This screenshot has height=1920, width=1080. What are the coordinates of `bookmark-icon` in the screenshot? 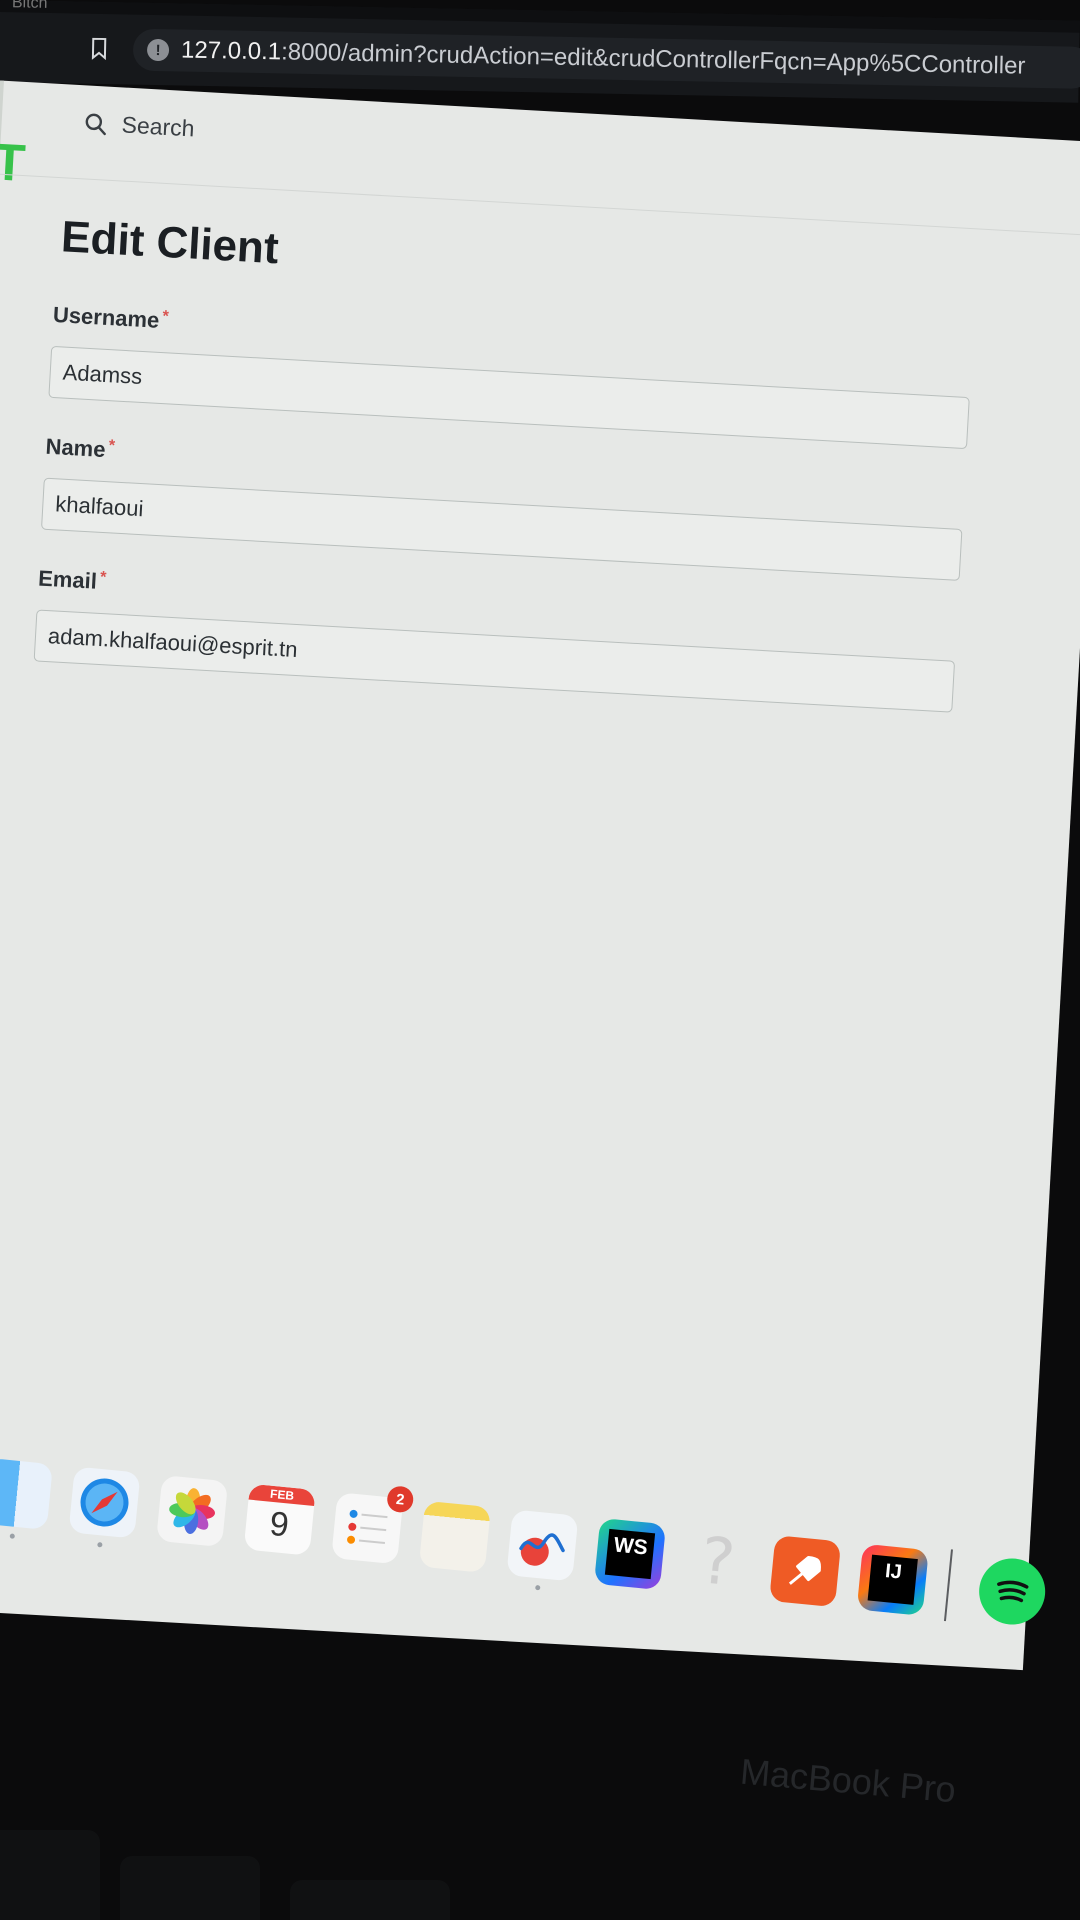 It's located at (99, 49).